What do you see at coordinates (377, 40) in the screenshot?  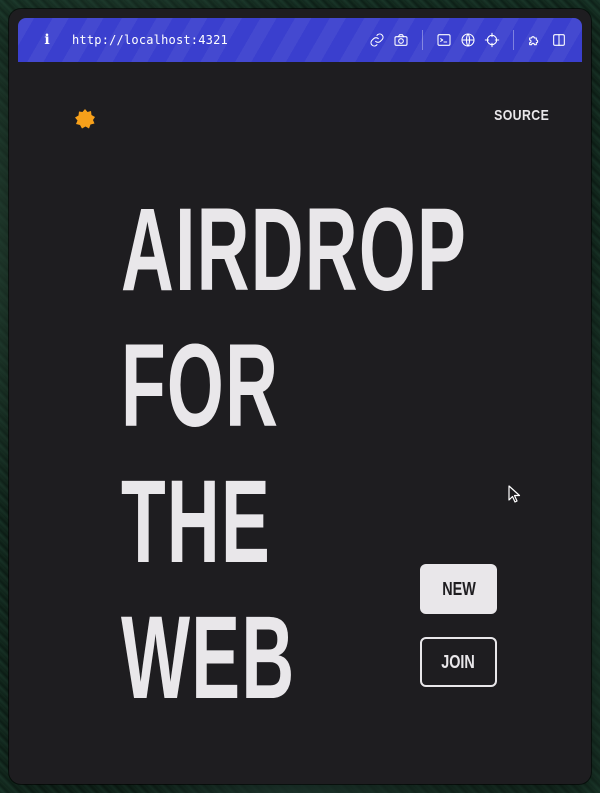 I see `link-icon` at bounding box center [377, 40].